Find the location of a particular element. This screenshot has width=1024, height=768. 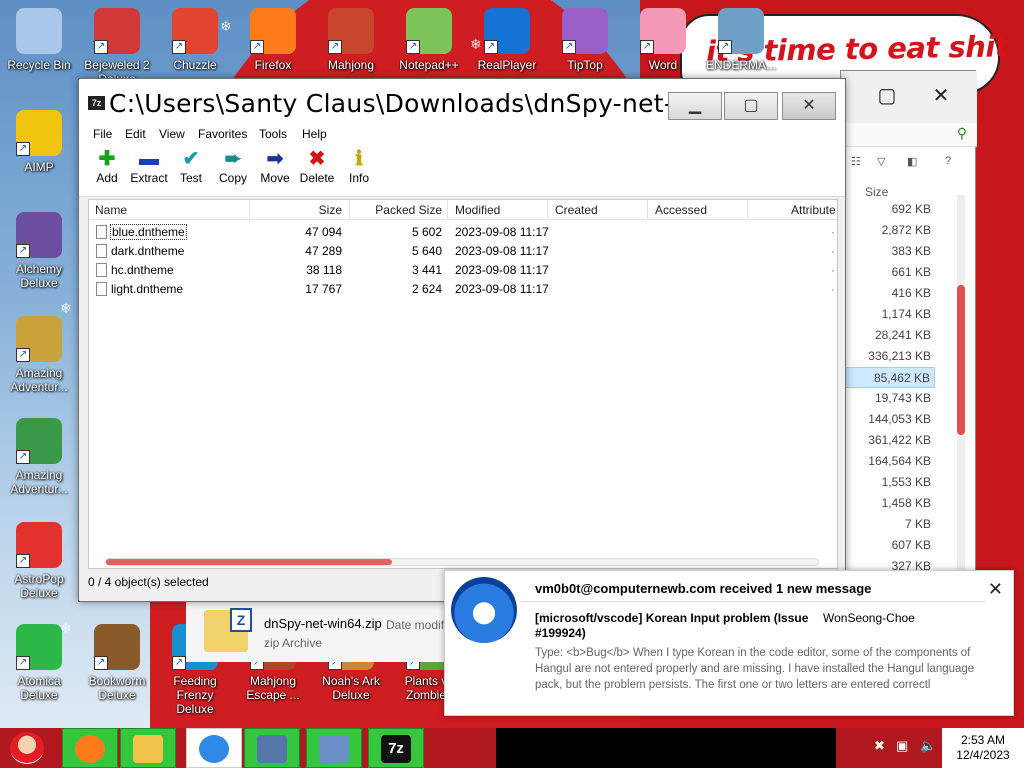

column-header-name: Name is located at coordinates (111, 210).